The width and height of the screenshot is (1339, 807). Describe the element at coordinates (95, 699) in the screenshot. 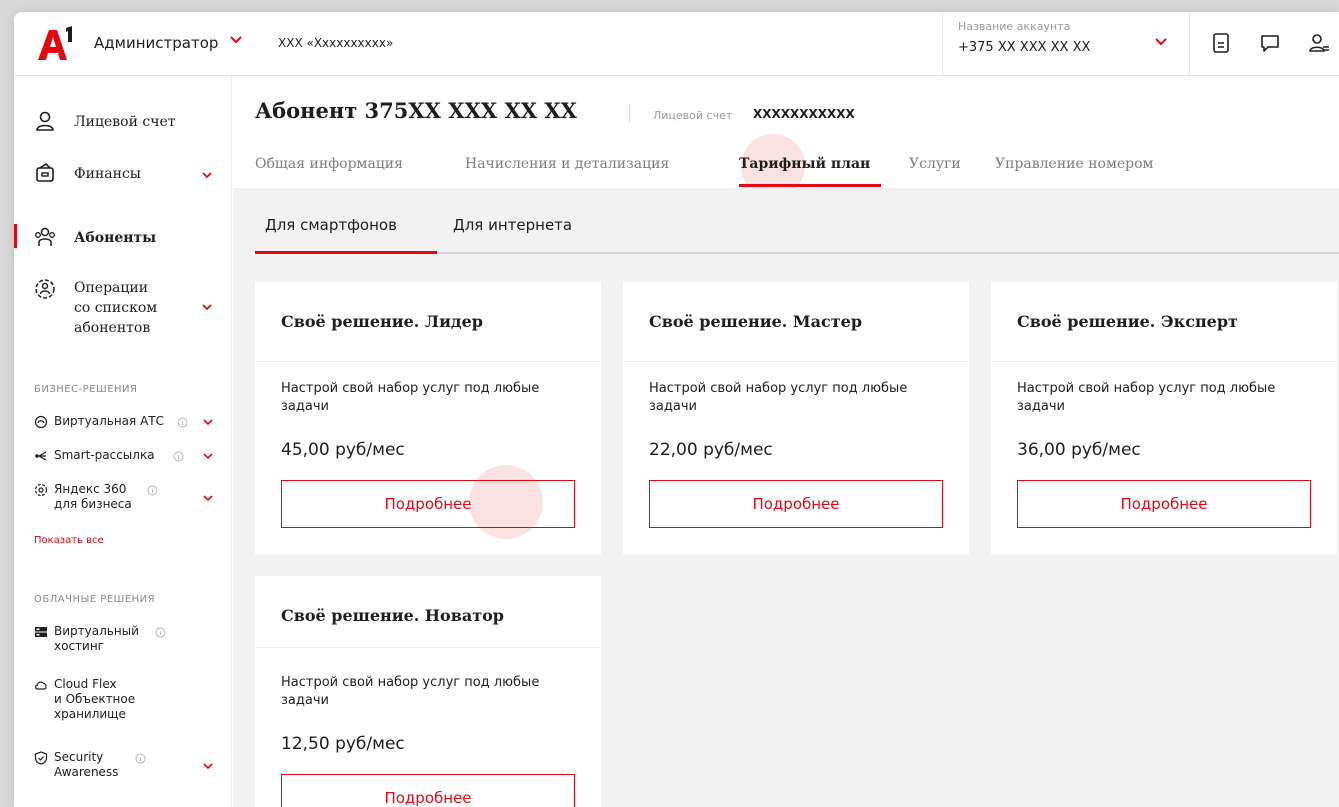

I see `sidebar-item-label: Cloud Flex и Объектное хранилище` at that location.